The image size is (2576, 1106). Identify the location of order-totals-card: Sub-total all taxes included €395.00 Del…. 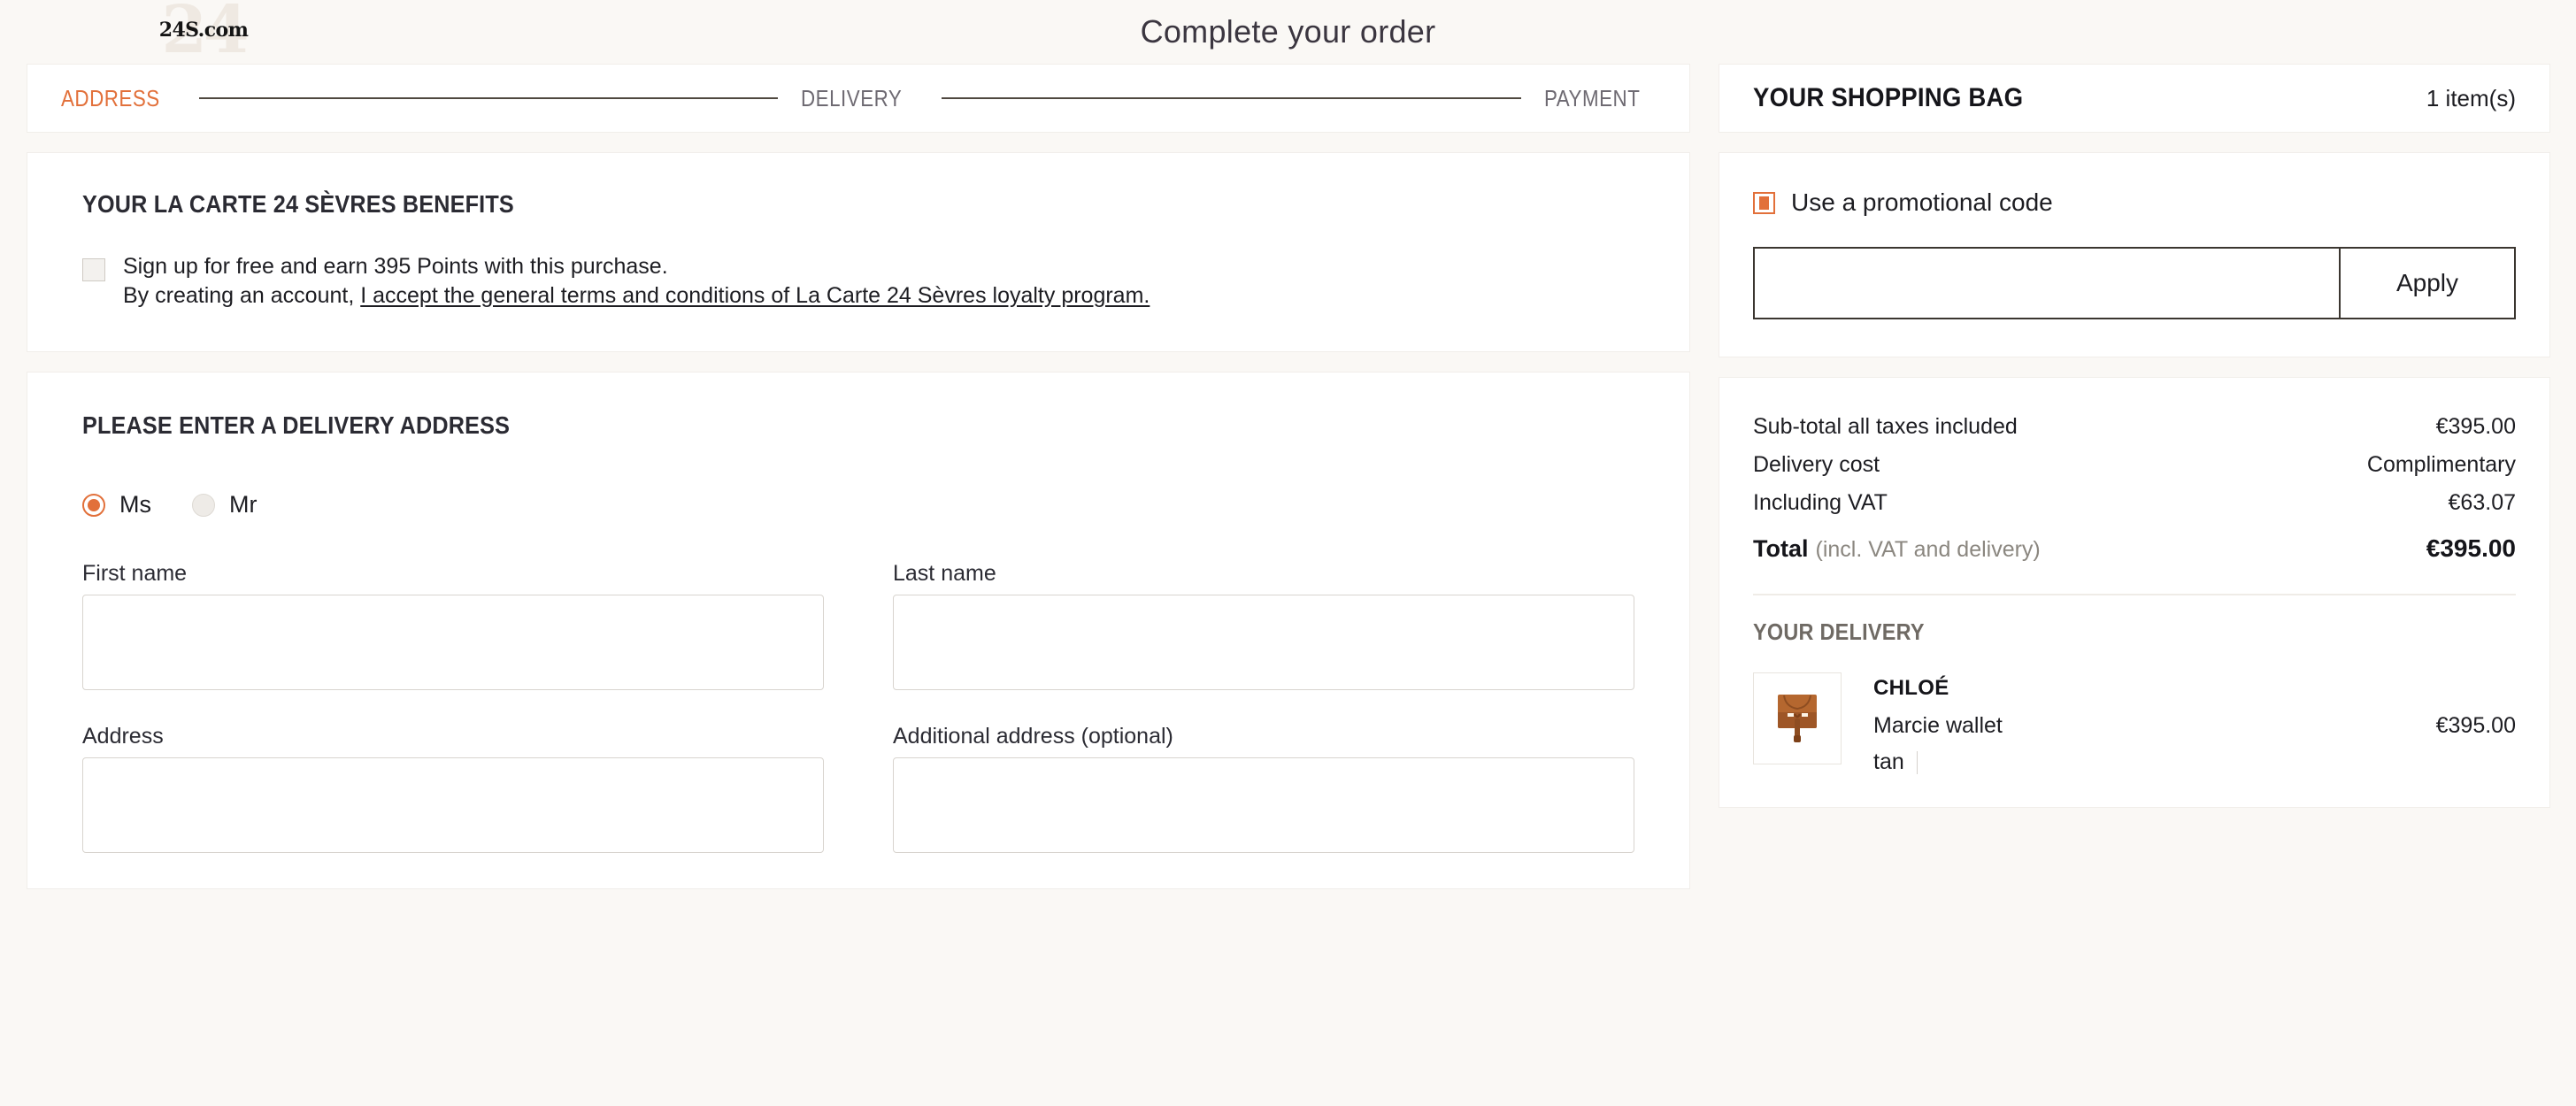
(2134, 593).